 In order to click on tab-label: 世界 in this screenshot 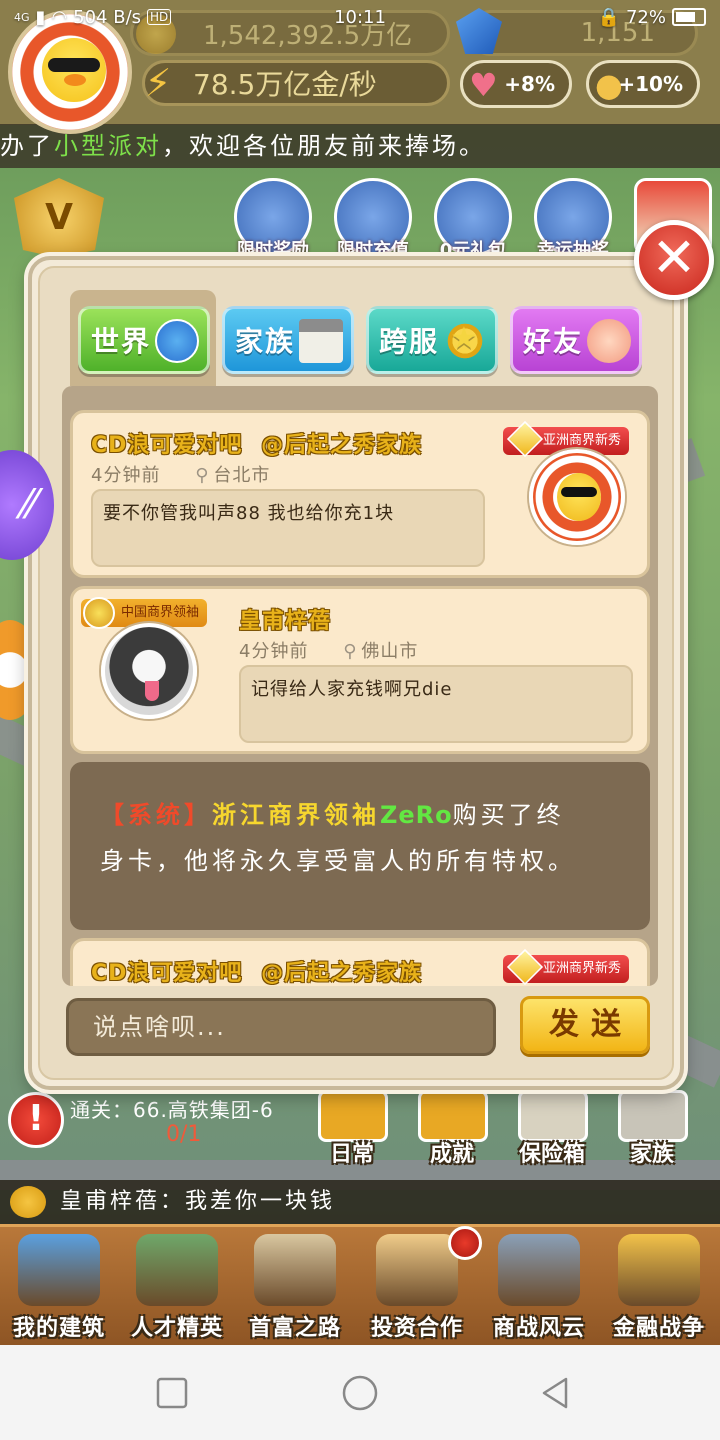, I will do `click(121, 341)`.